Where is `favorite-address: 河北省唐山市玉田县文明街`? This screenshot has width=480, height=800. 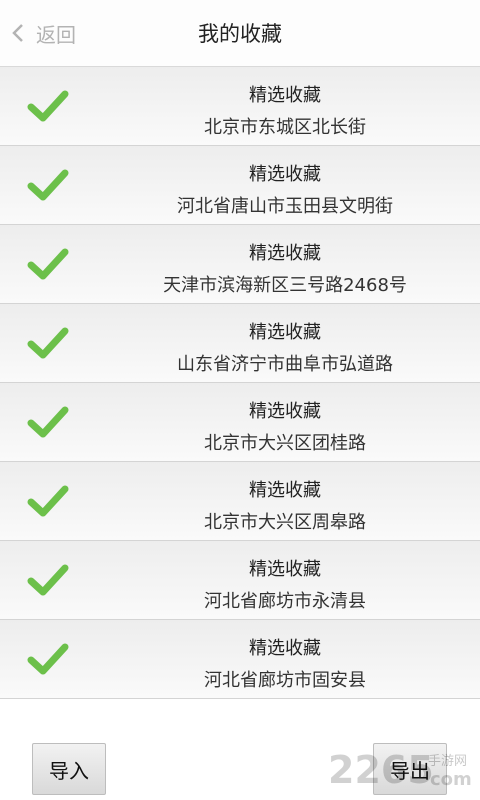
favorite-address: 河北省唐山市玉田县文明街 is located at coordinates (285, 206).